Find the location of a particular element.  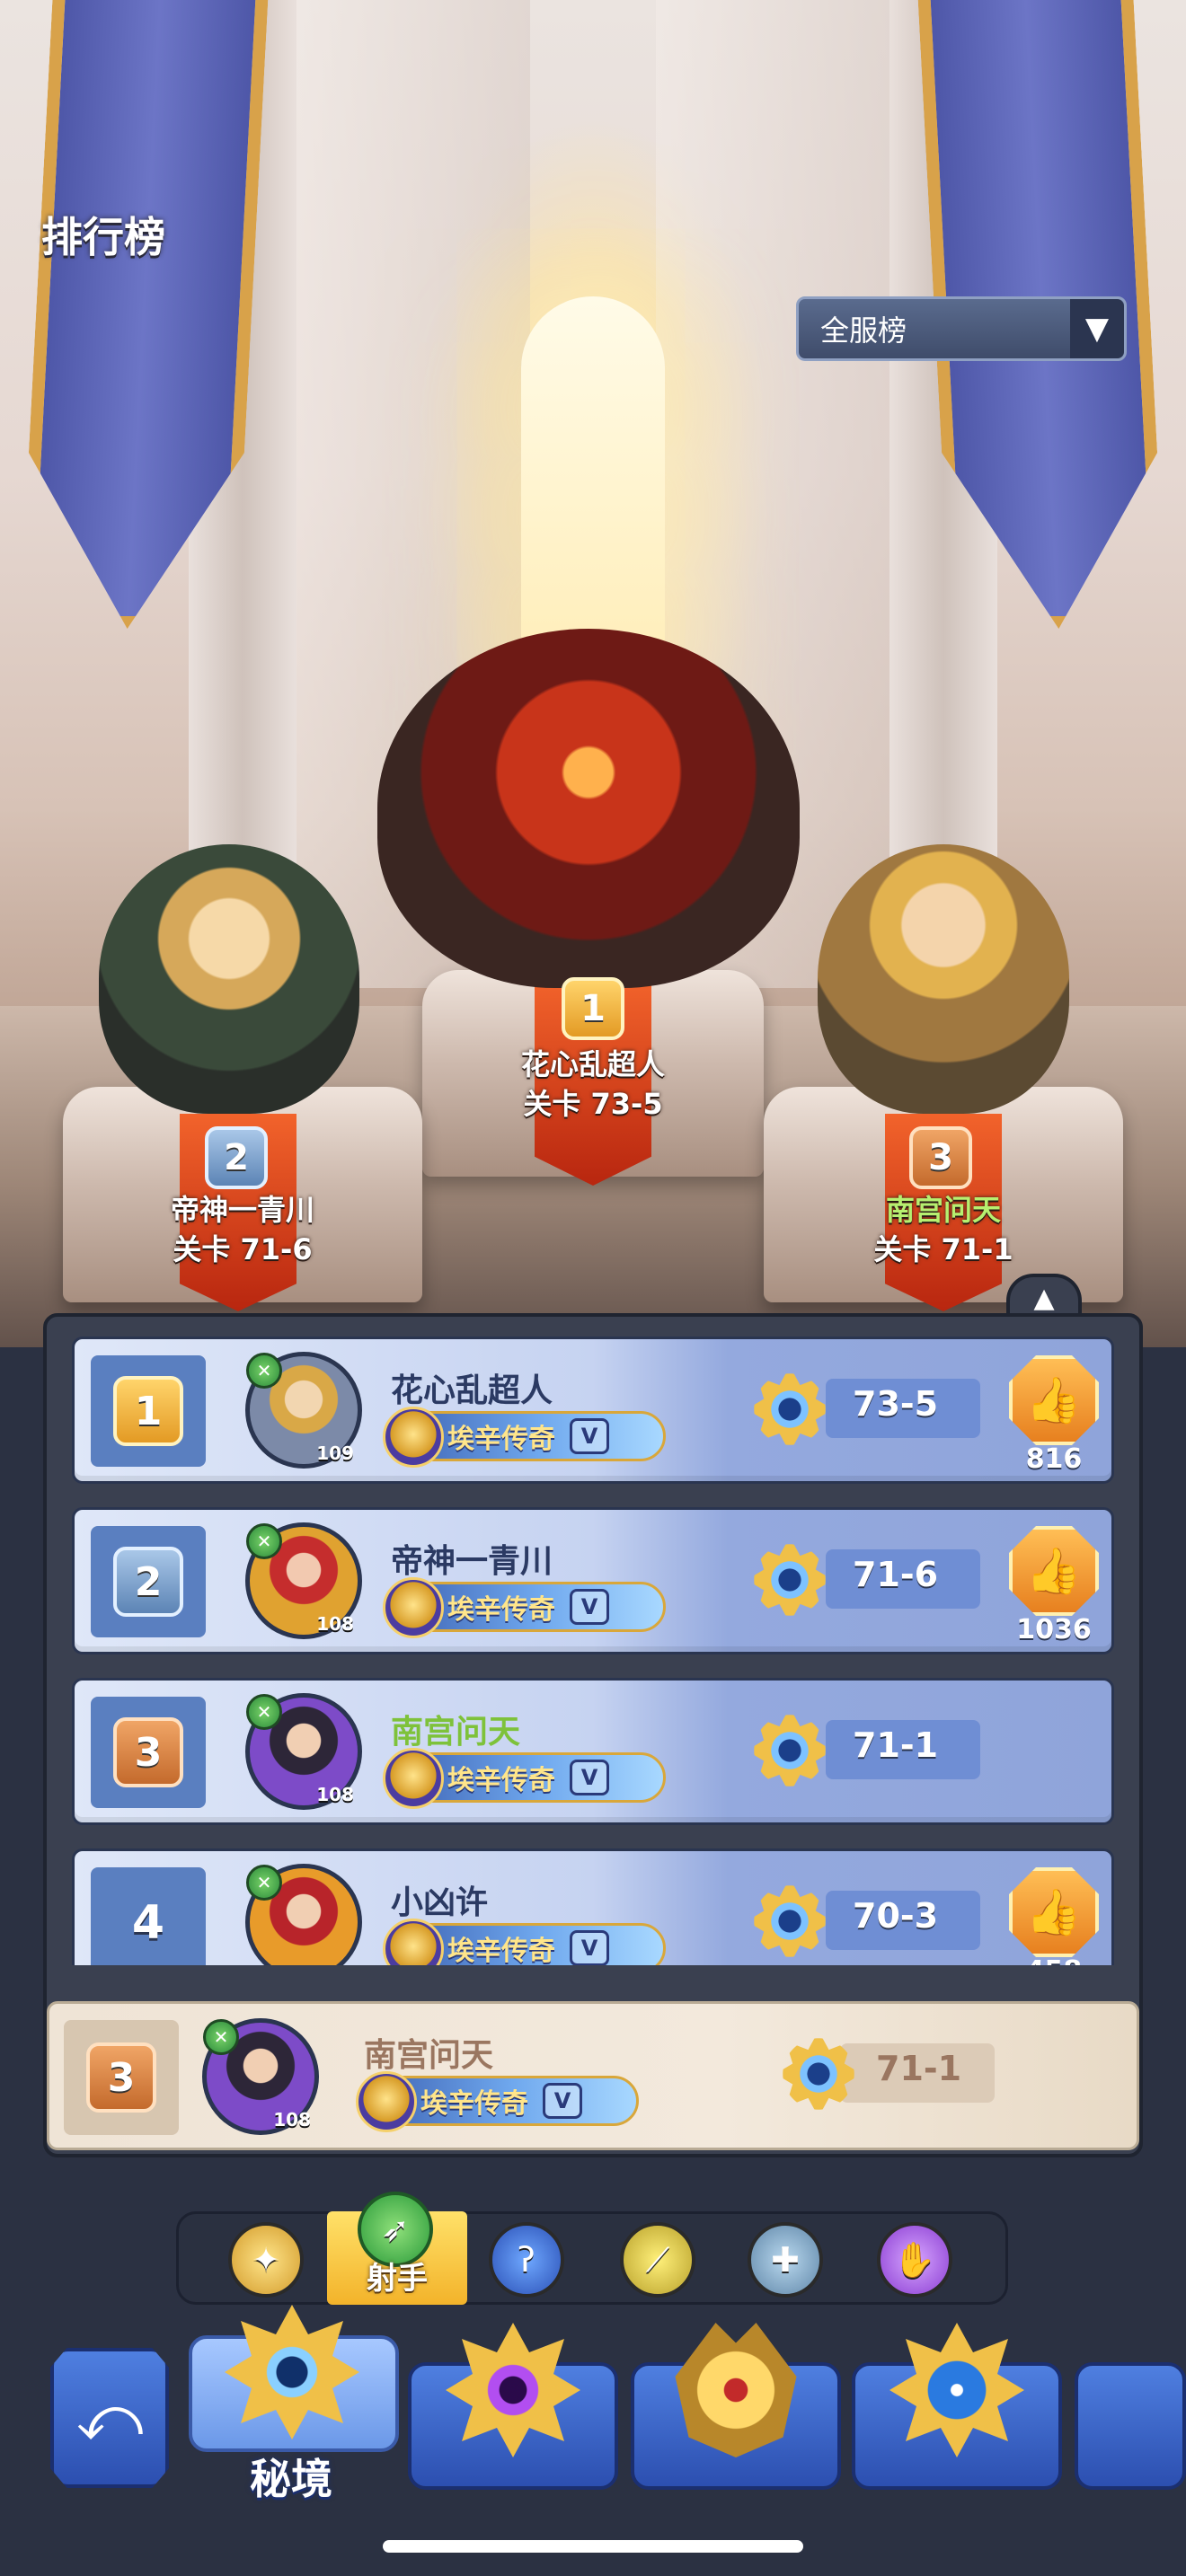

podium-name-1: 花心乱超人 is located at coordinates (592, 1064).